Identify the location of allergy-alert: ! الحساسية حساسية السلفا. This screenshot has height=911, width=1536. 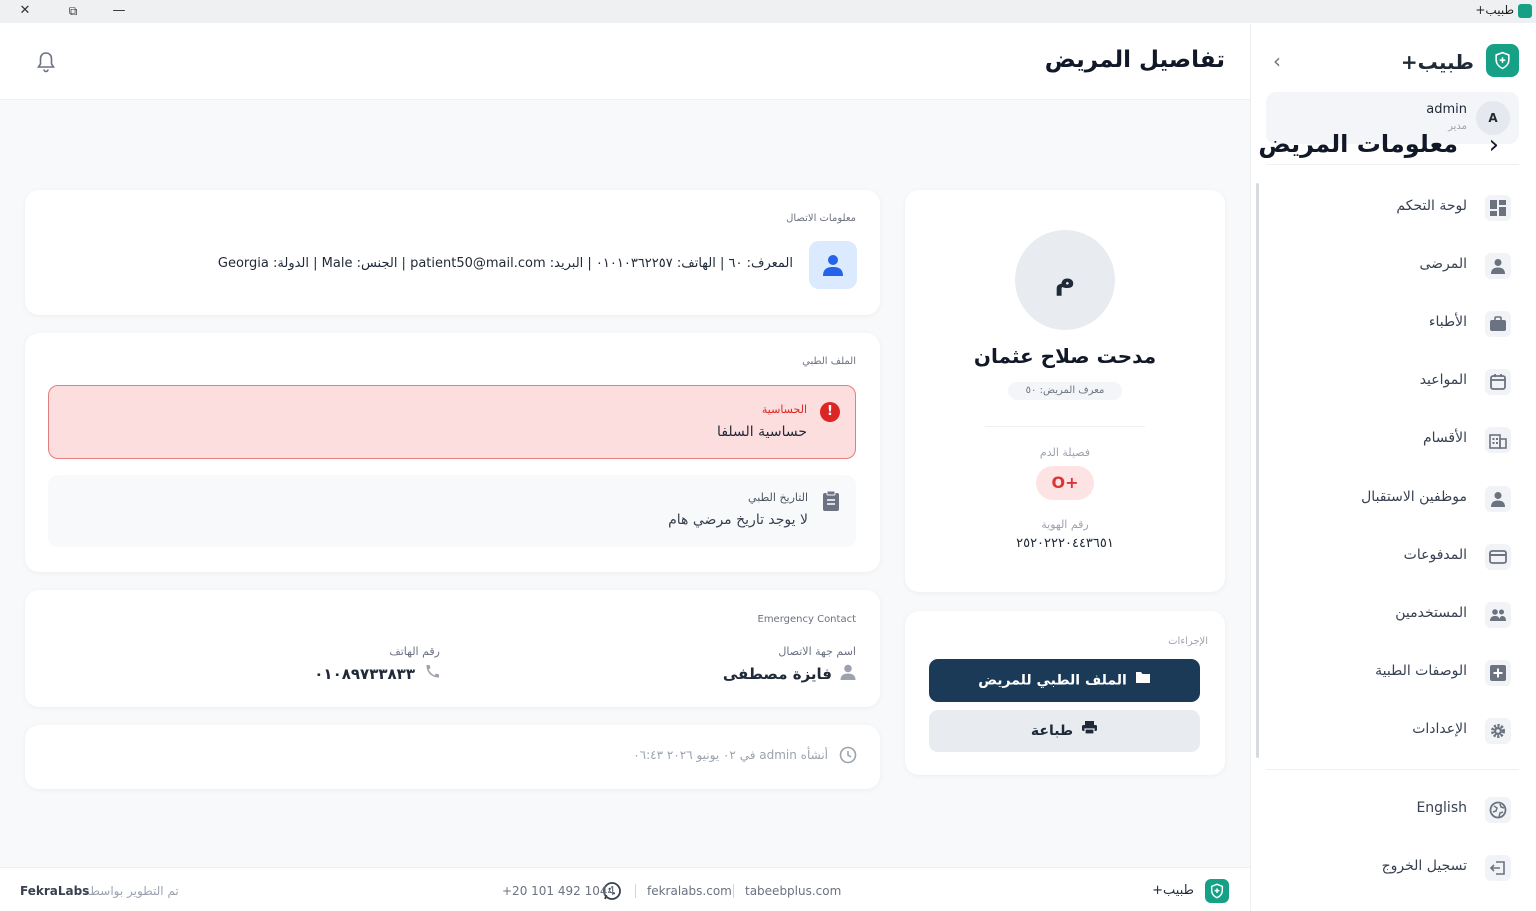
(452, 422).